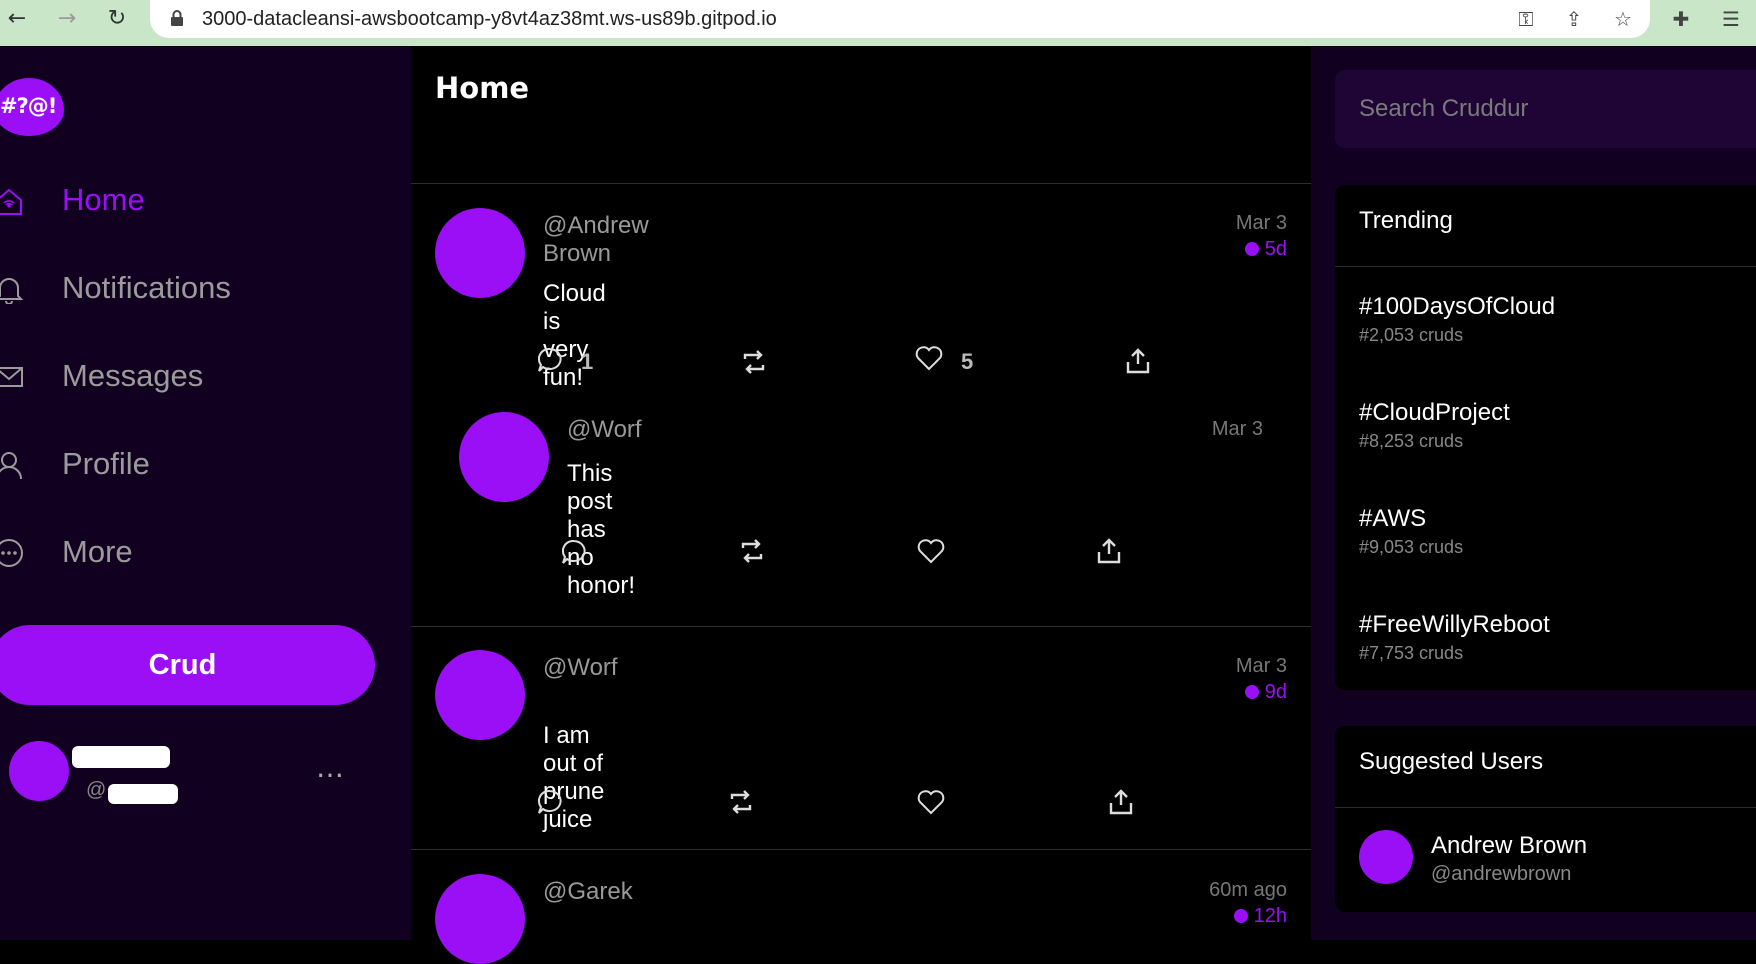  What do you see at coordinates (17, 19) in the screenshot?
I see `back-icon: ←` at bounding box center [17, 19].